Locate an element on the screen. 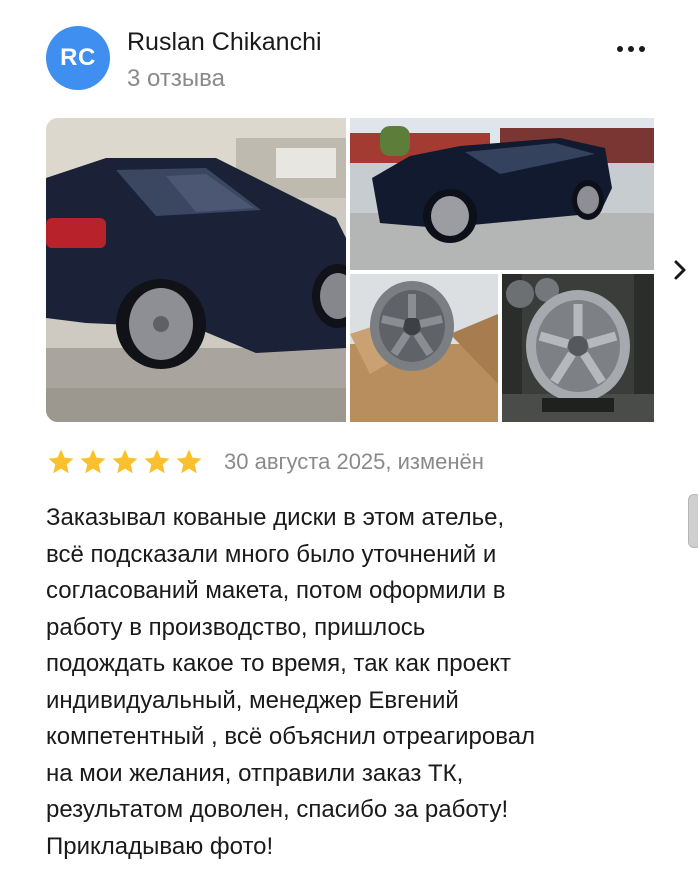  chevron-right-icon is located at coordinates (680, 270).